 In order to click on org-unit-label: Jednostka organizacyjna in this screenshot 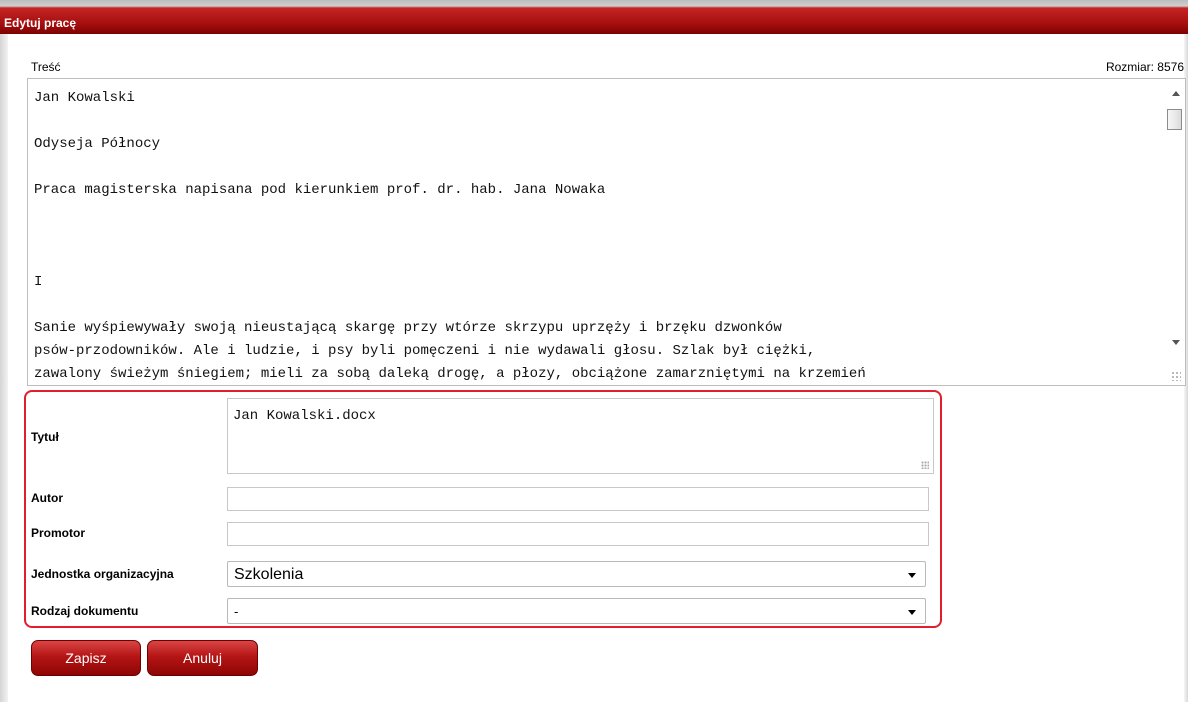, I will do `click(102, 574)`.